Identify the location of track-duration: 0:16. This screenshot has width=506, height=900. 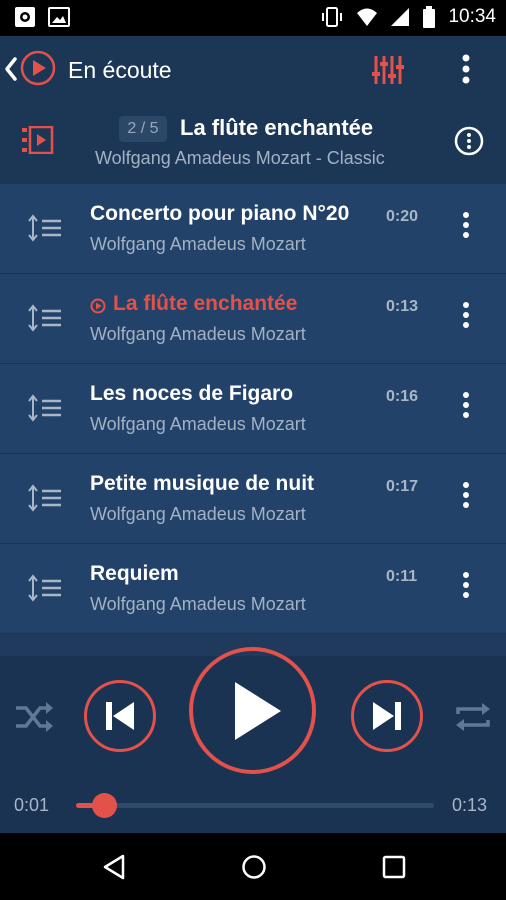
(402, 396).